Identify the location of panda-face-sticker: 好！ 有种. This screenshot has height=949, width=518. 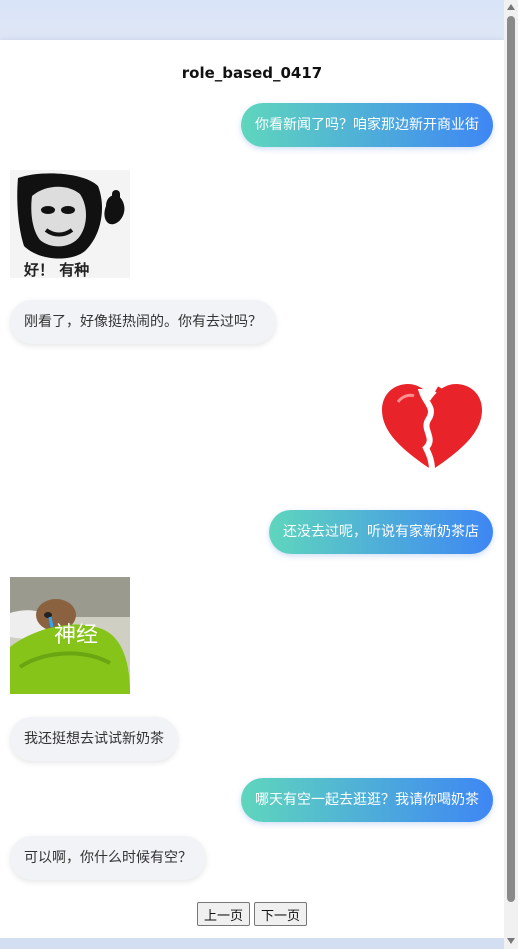
(70, 224).